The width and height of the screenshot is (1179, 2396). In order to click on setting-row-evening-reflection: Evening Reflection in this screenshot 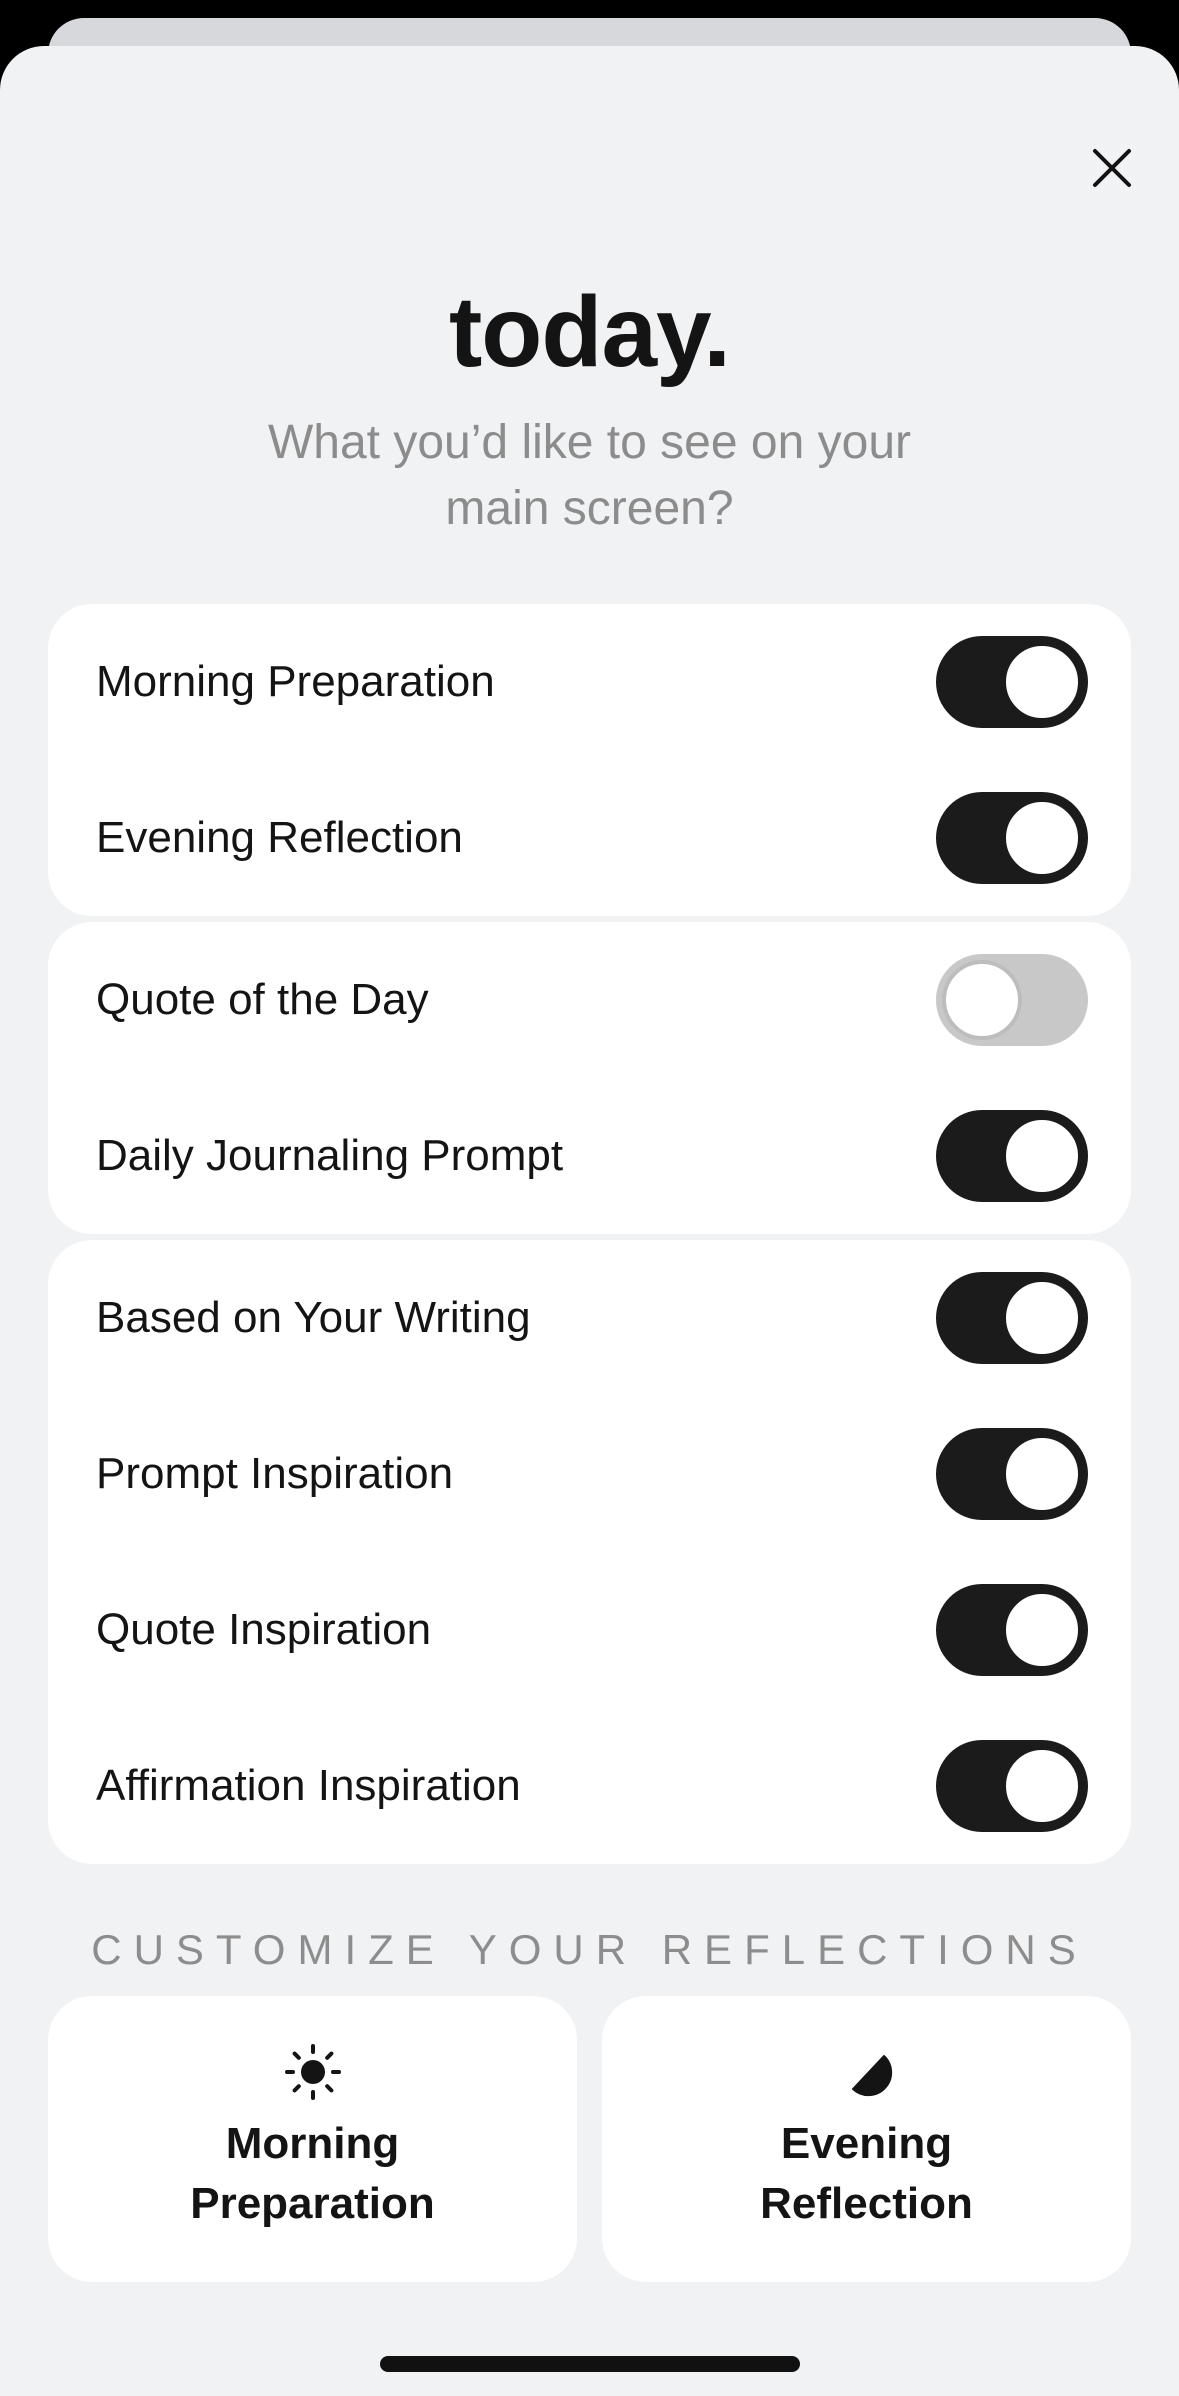, I will do `click(589, 838)`.